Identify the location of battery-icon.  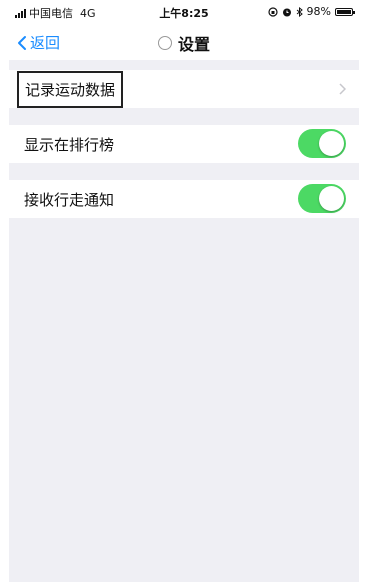
(345, 11).